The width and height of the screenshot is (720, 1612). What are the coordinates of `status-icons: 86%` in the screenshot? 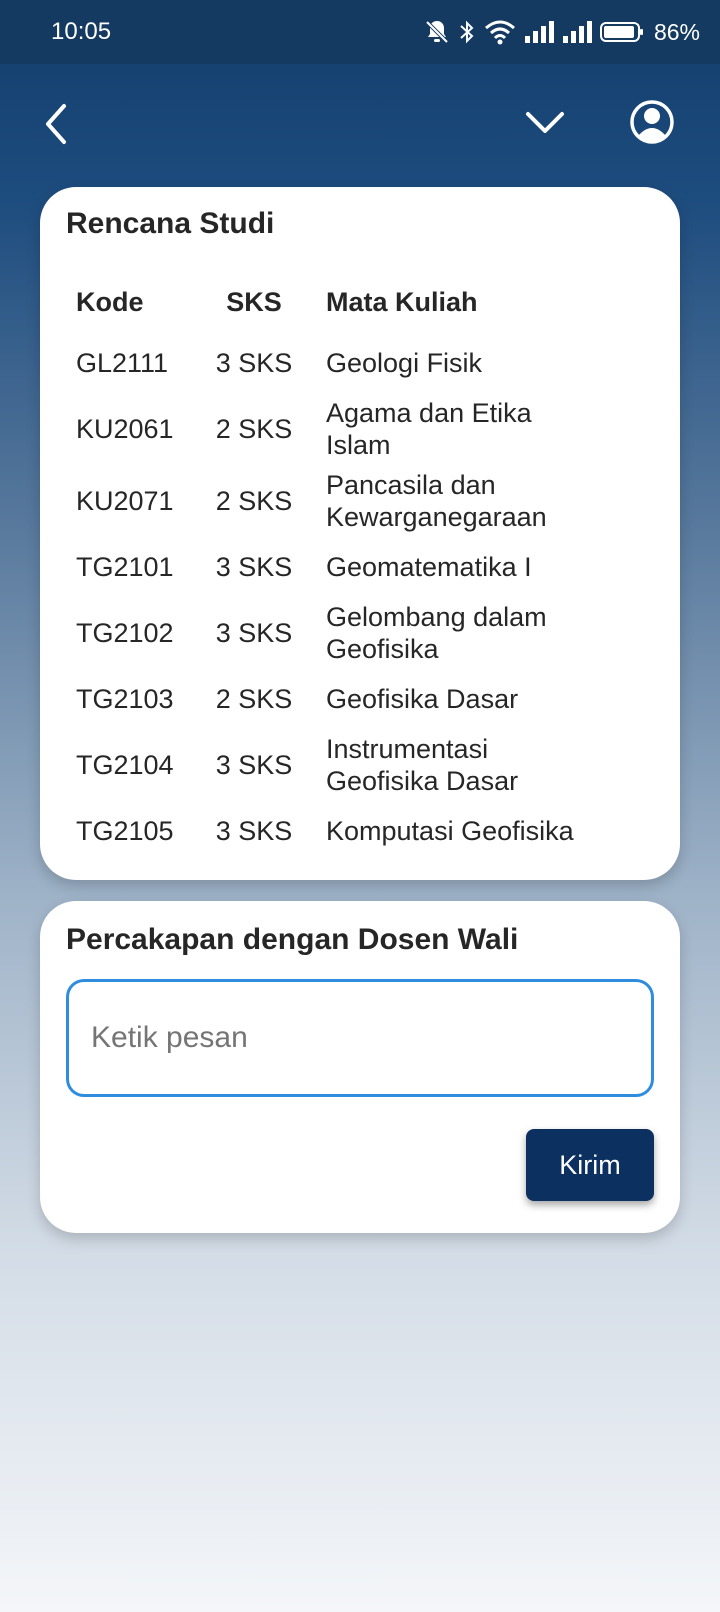 It's located at (562, 32).